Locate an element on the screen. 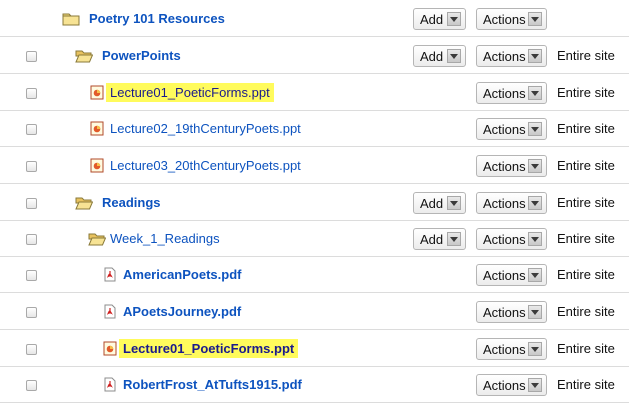  table-row: AmericanPoets.pdf Actions Entire site is located at coordinates (314, 274).